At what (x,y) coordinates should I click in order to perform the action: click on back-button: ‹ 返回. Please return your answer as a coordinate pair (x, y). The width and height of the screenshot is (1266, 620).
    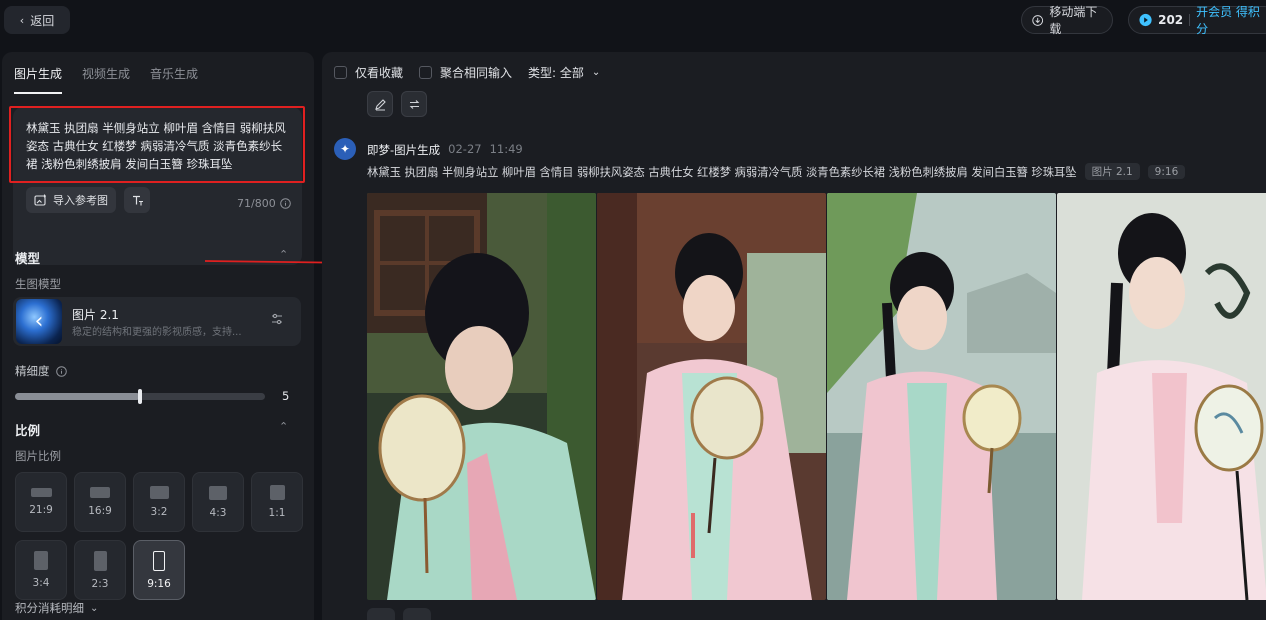
    Looking at the image, I should click on (37, 20).